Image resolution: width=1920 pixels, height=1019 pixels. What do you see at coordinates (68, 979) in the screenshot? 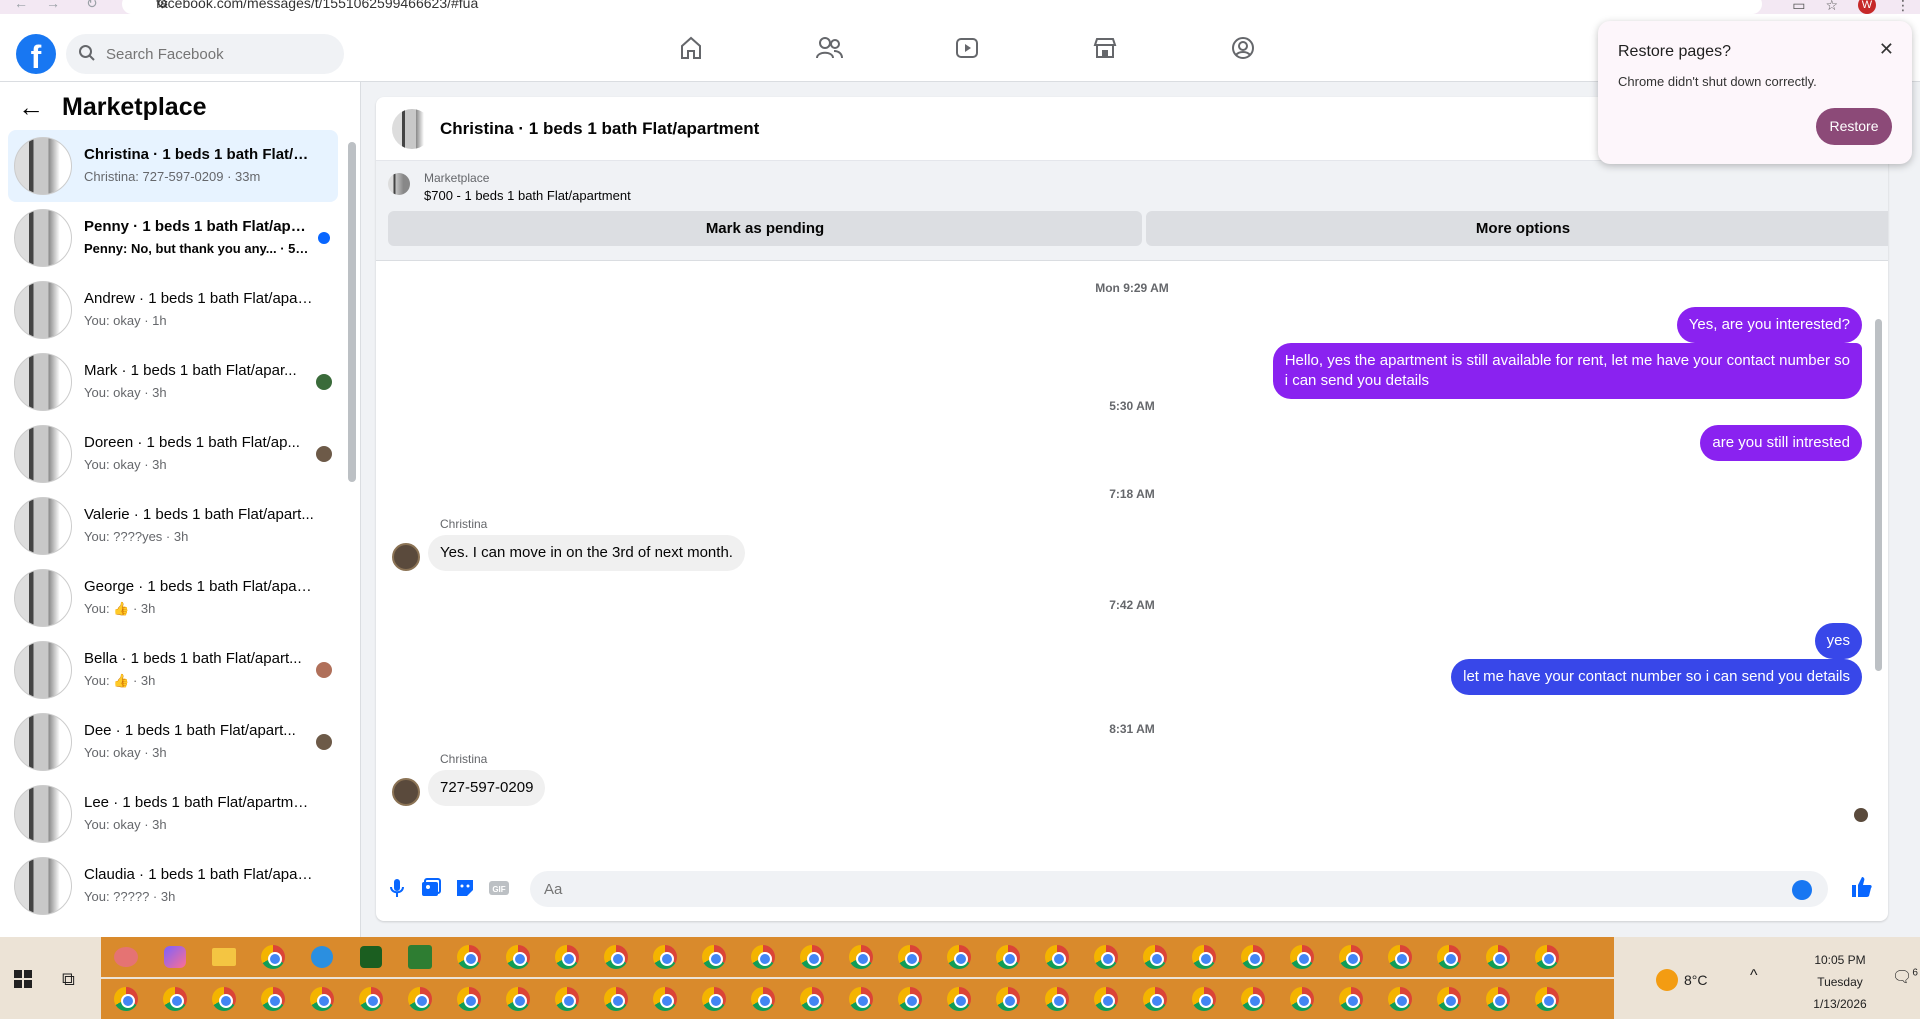
I see `task-view-icon: ⧉` at bounding box center [68, 979].